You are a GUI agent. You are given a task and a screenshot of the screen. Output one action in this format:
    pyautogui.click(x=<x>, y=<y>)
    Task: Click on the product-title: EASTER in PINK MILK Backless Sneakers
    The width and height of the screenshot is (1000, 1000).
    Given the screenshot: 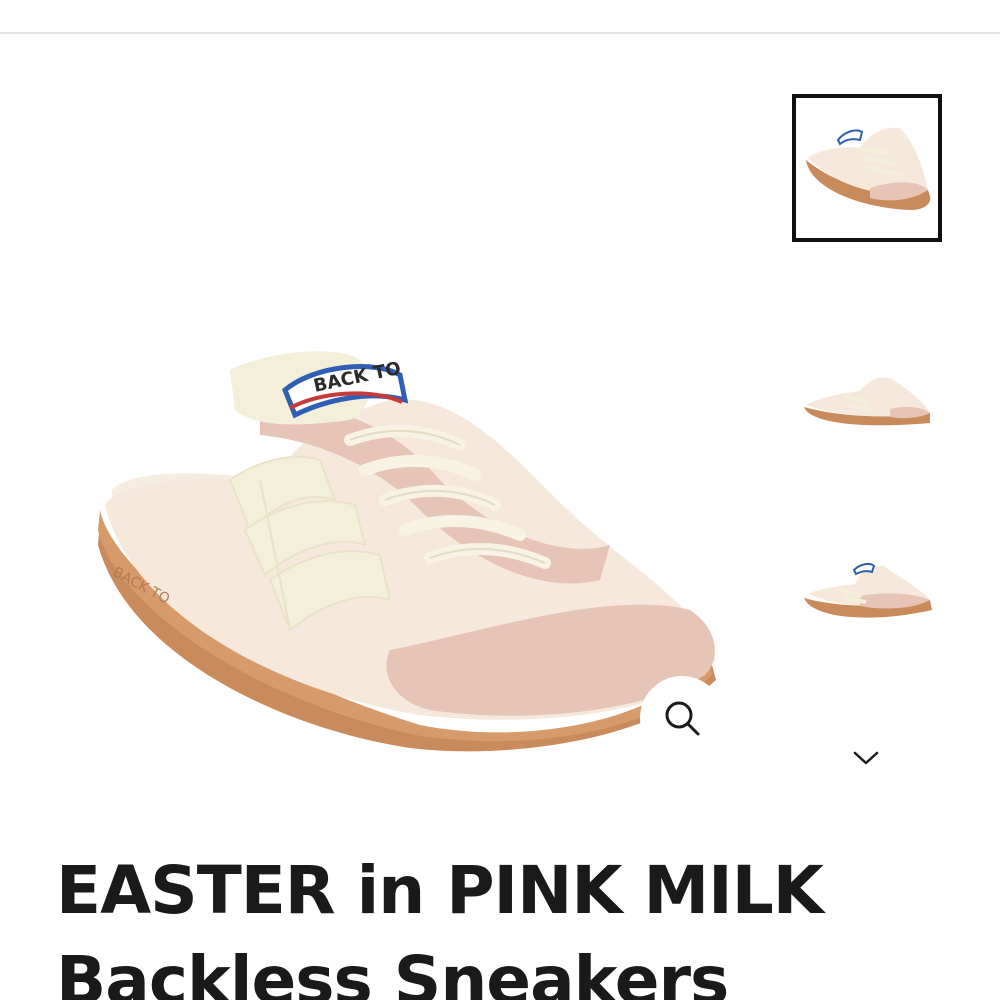 What is the action you would take?
    pyautogui.click(x=506, y=923)
    